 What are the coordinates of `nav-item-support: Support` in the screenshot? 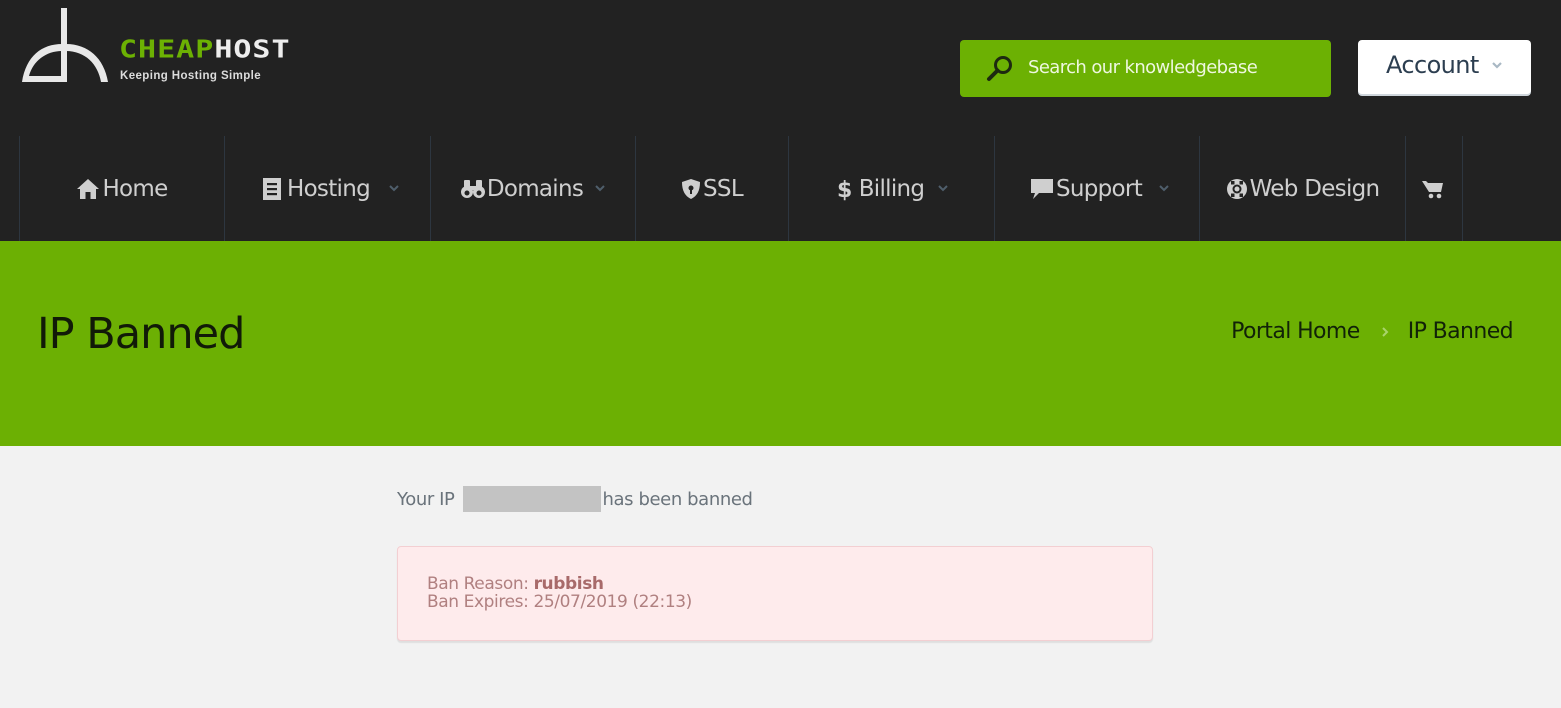 It's located at (1097, 188).